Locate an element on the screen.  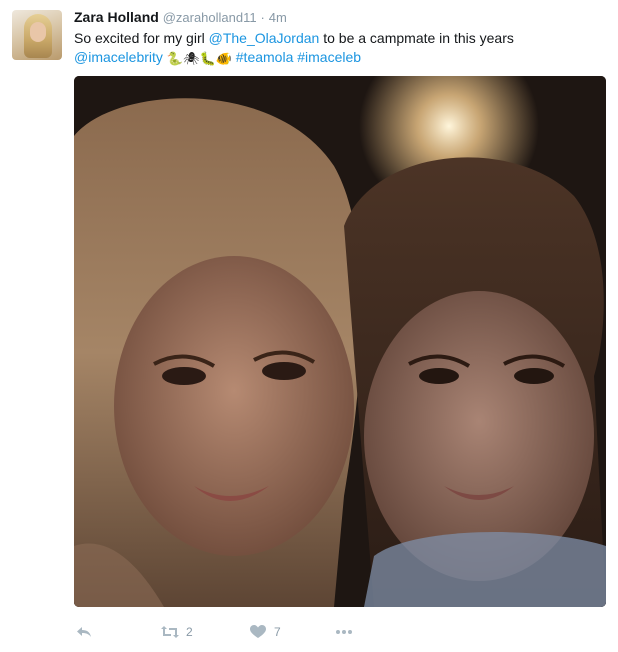
avatar-face is located at coordinates (38, 32).